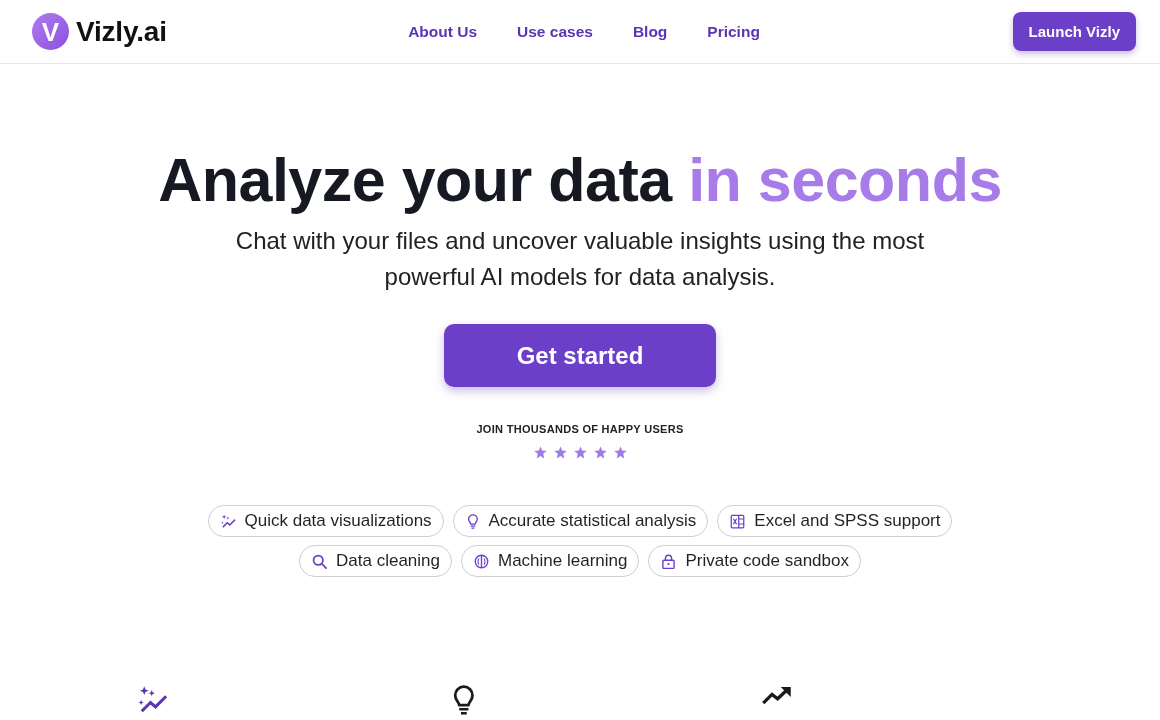 This screenshot has height=720, width=1160. What do you see at coordinates (733, 31) in the screenshot?
I see `nav-link: Pricing` at bounding box center [733, 31].